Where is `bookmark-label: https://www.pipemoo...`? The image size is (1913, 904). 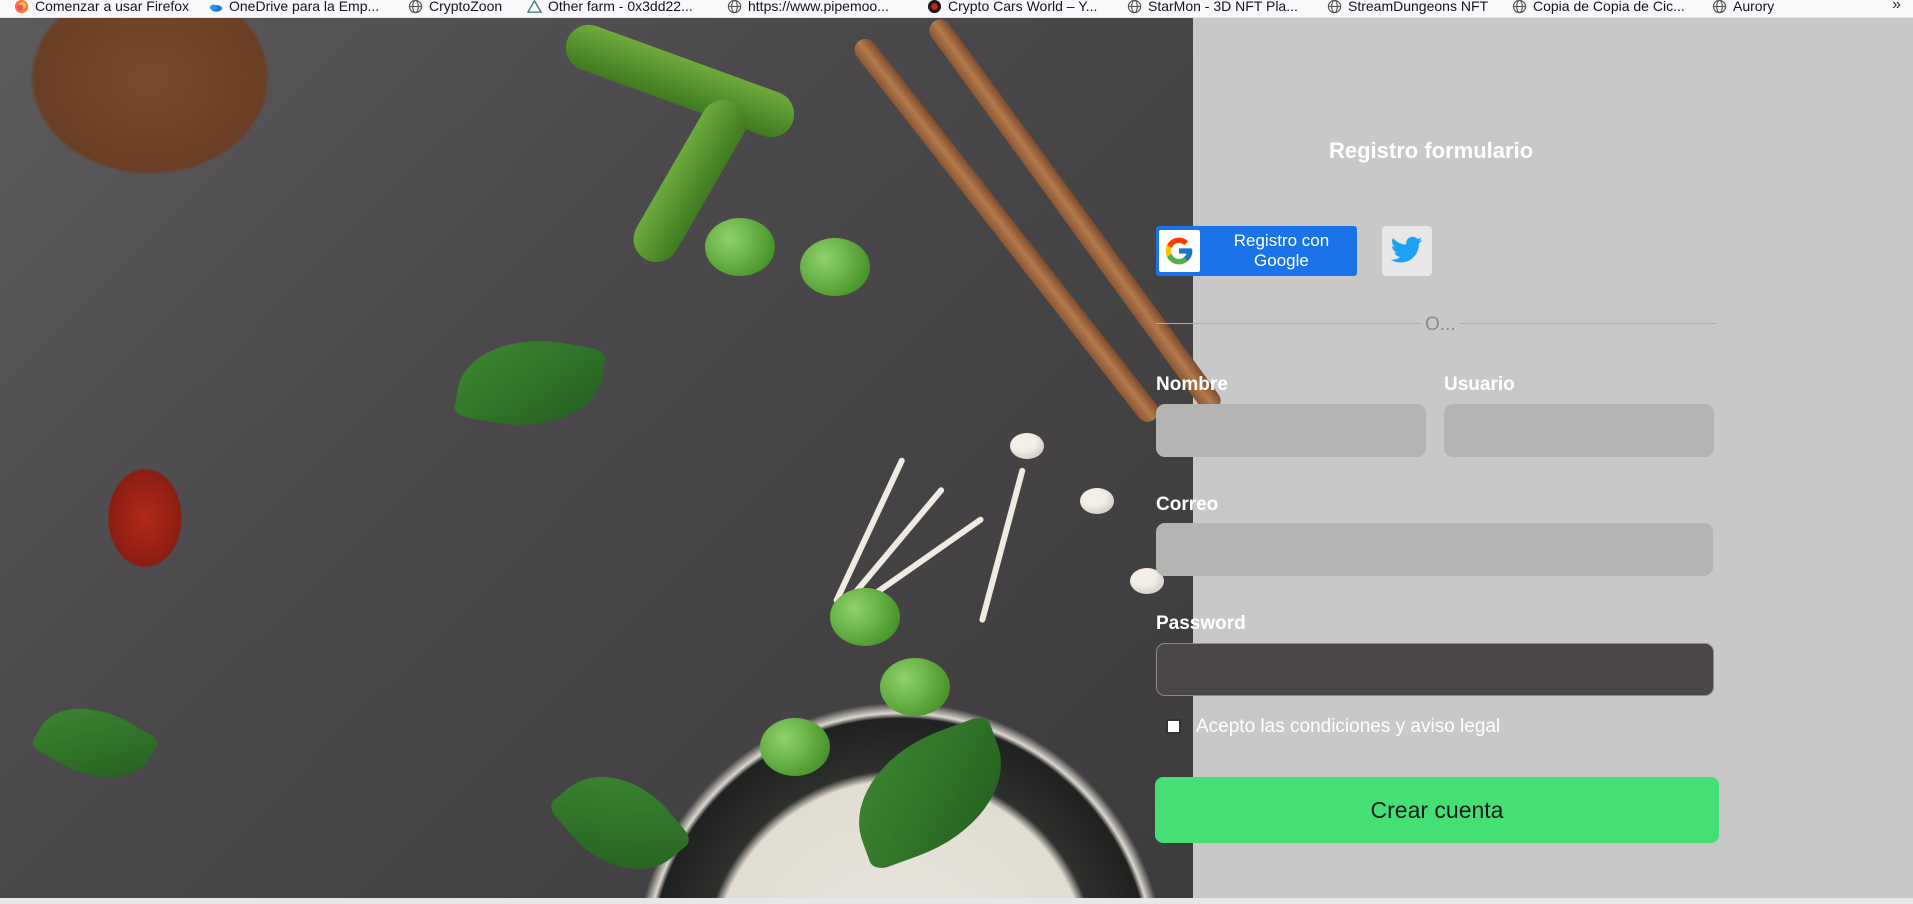
bookmark-label: https://www.pipemoo... is located at coordinates (818, 7).